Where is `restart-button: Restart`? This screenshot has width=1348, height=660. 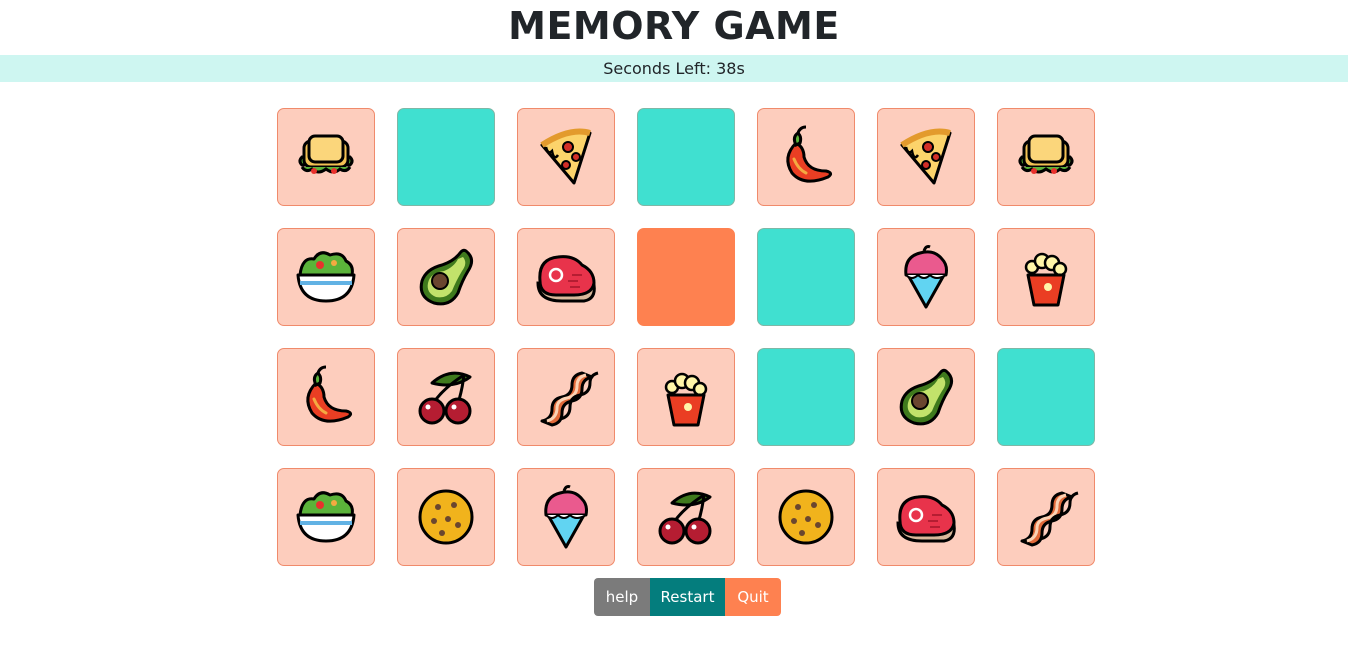
restart-button: Restart is located at coordinates (687, 597).